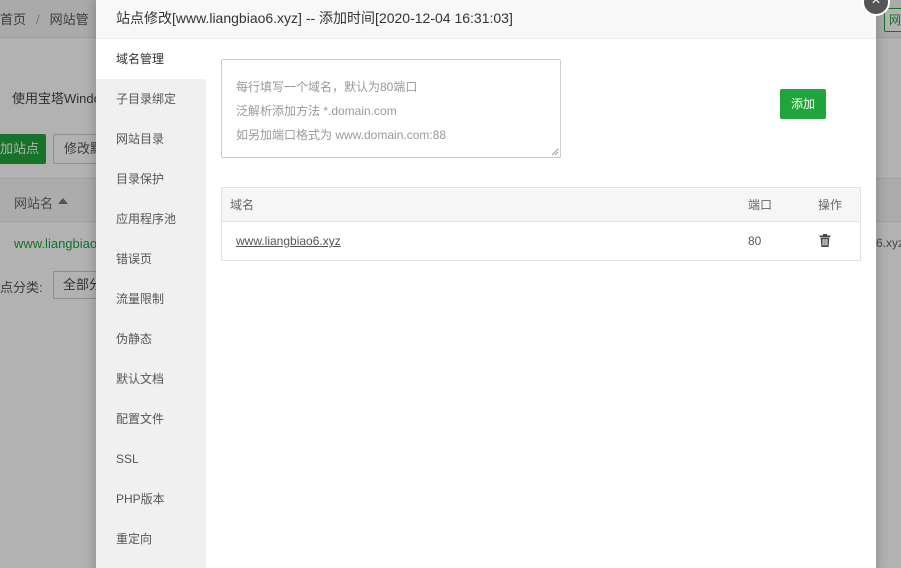  I want to click on table-row: www.liangbiao6.xyz 80, so click(541, 241).